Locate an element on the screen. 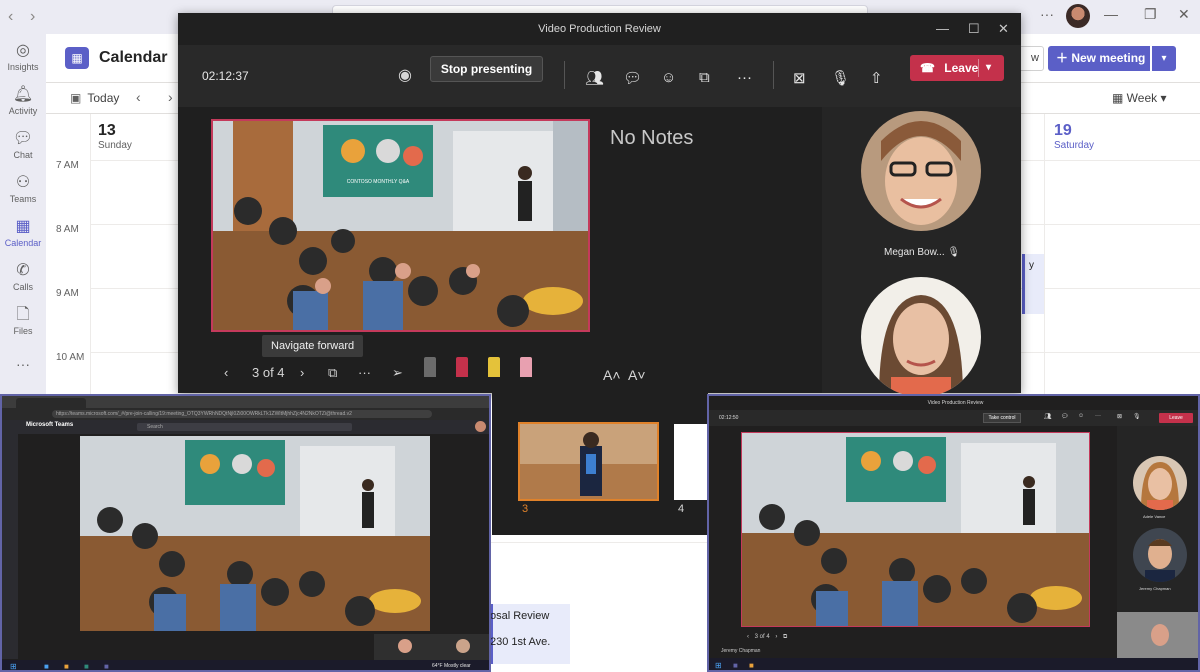 This screenshot has height=672, width=1200. presenter-notes: No Notes is located at coordinates (652, 138).